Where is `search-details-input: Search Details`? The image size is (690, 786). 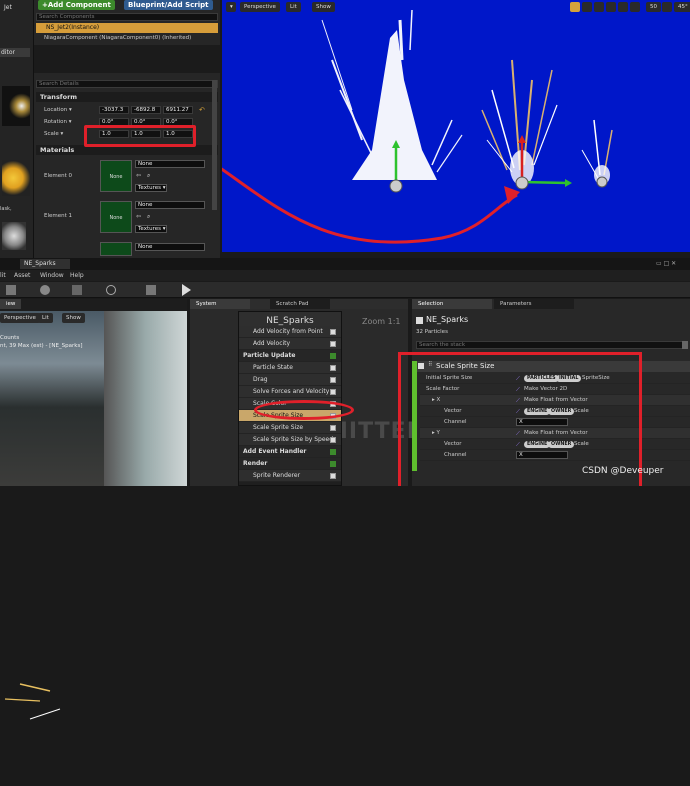 search-details-input: Search Details is located at coordinates (127, 84).